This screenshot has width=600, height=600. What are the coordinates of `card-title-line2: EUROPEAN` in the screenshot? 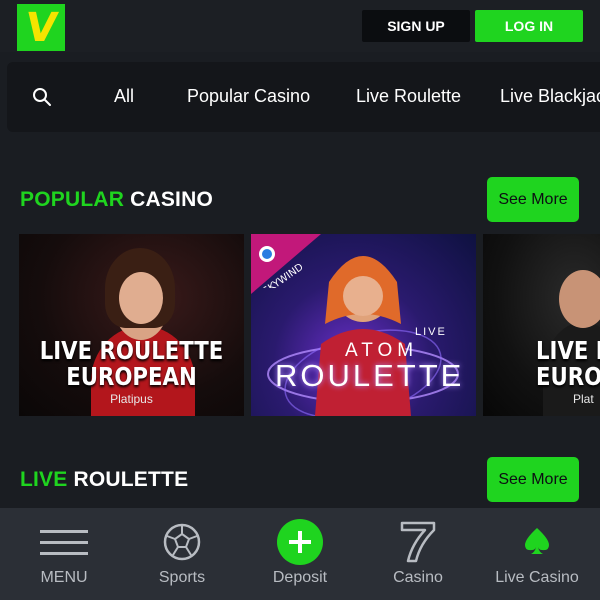 It's located at (131, 376).